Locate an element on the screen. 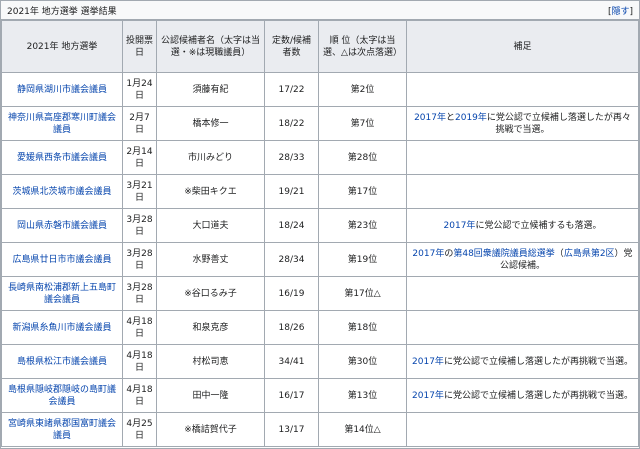 The width and height of the screenshot is (640, 449). note-cell: 2017年に党公認で立候補するも落選。 is located at coordinates (522, 225).